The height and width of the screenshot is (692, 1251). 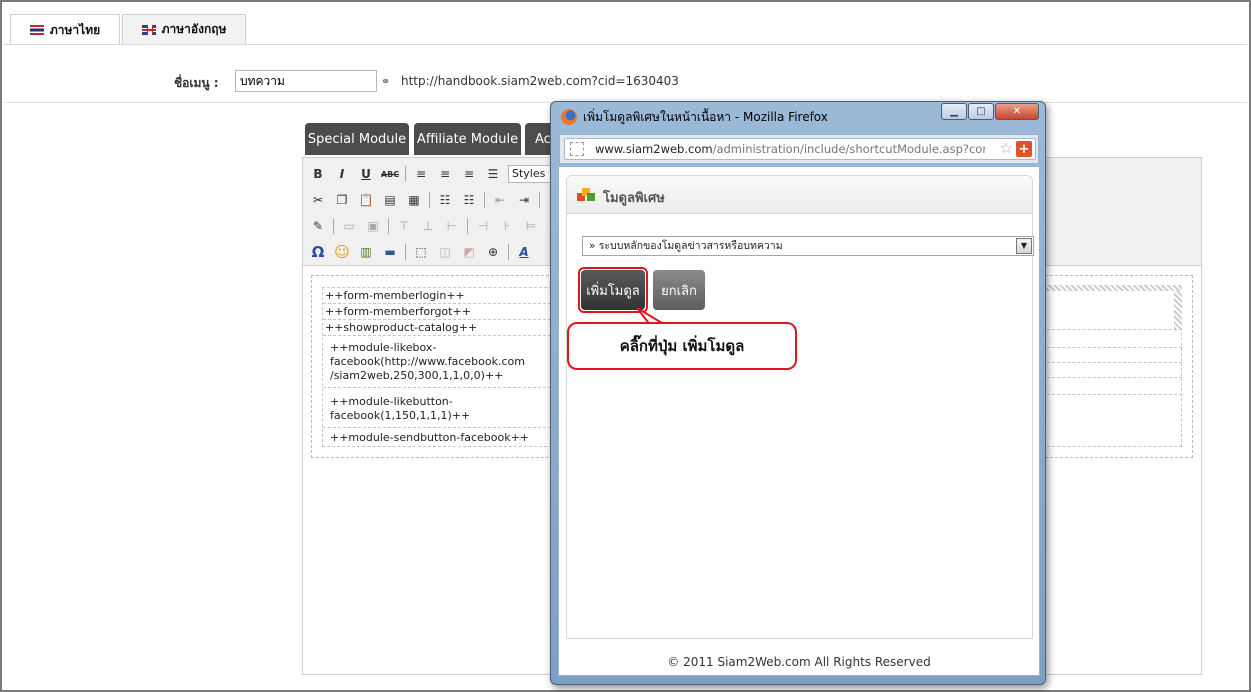 I want to click on url-host: www.siam2web.com, so click(x=654, y=149).